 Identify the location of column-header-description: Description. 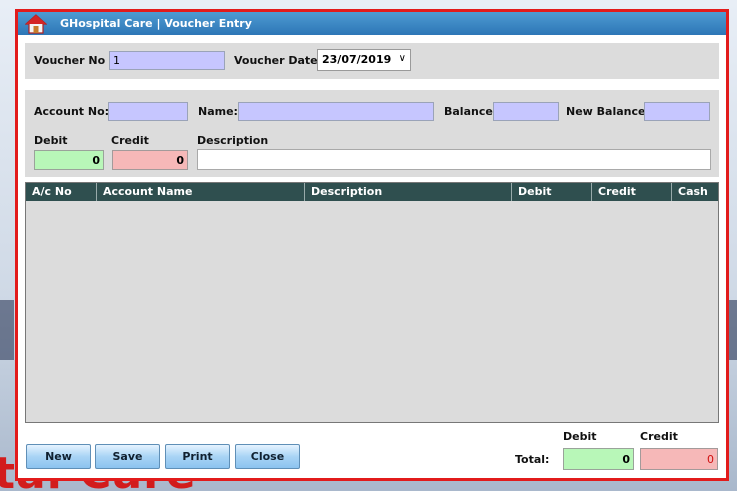
(408, 192).